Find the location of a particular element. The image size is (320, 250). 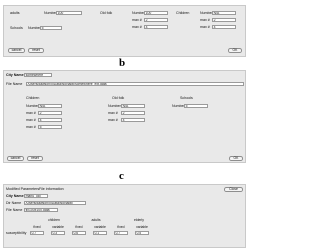

children-max2-field: 4 is located at coordinates (224, 27).